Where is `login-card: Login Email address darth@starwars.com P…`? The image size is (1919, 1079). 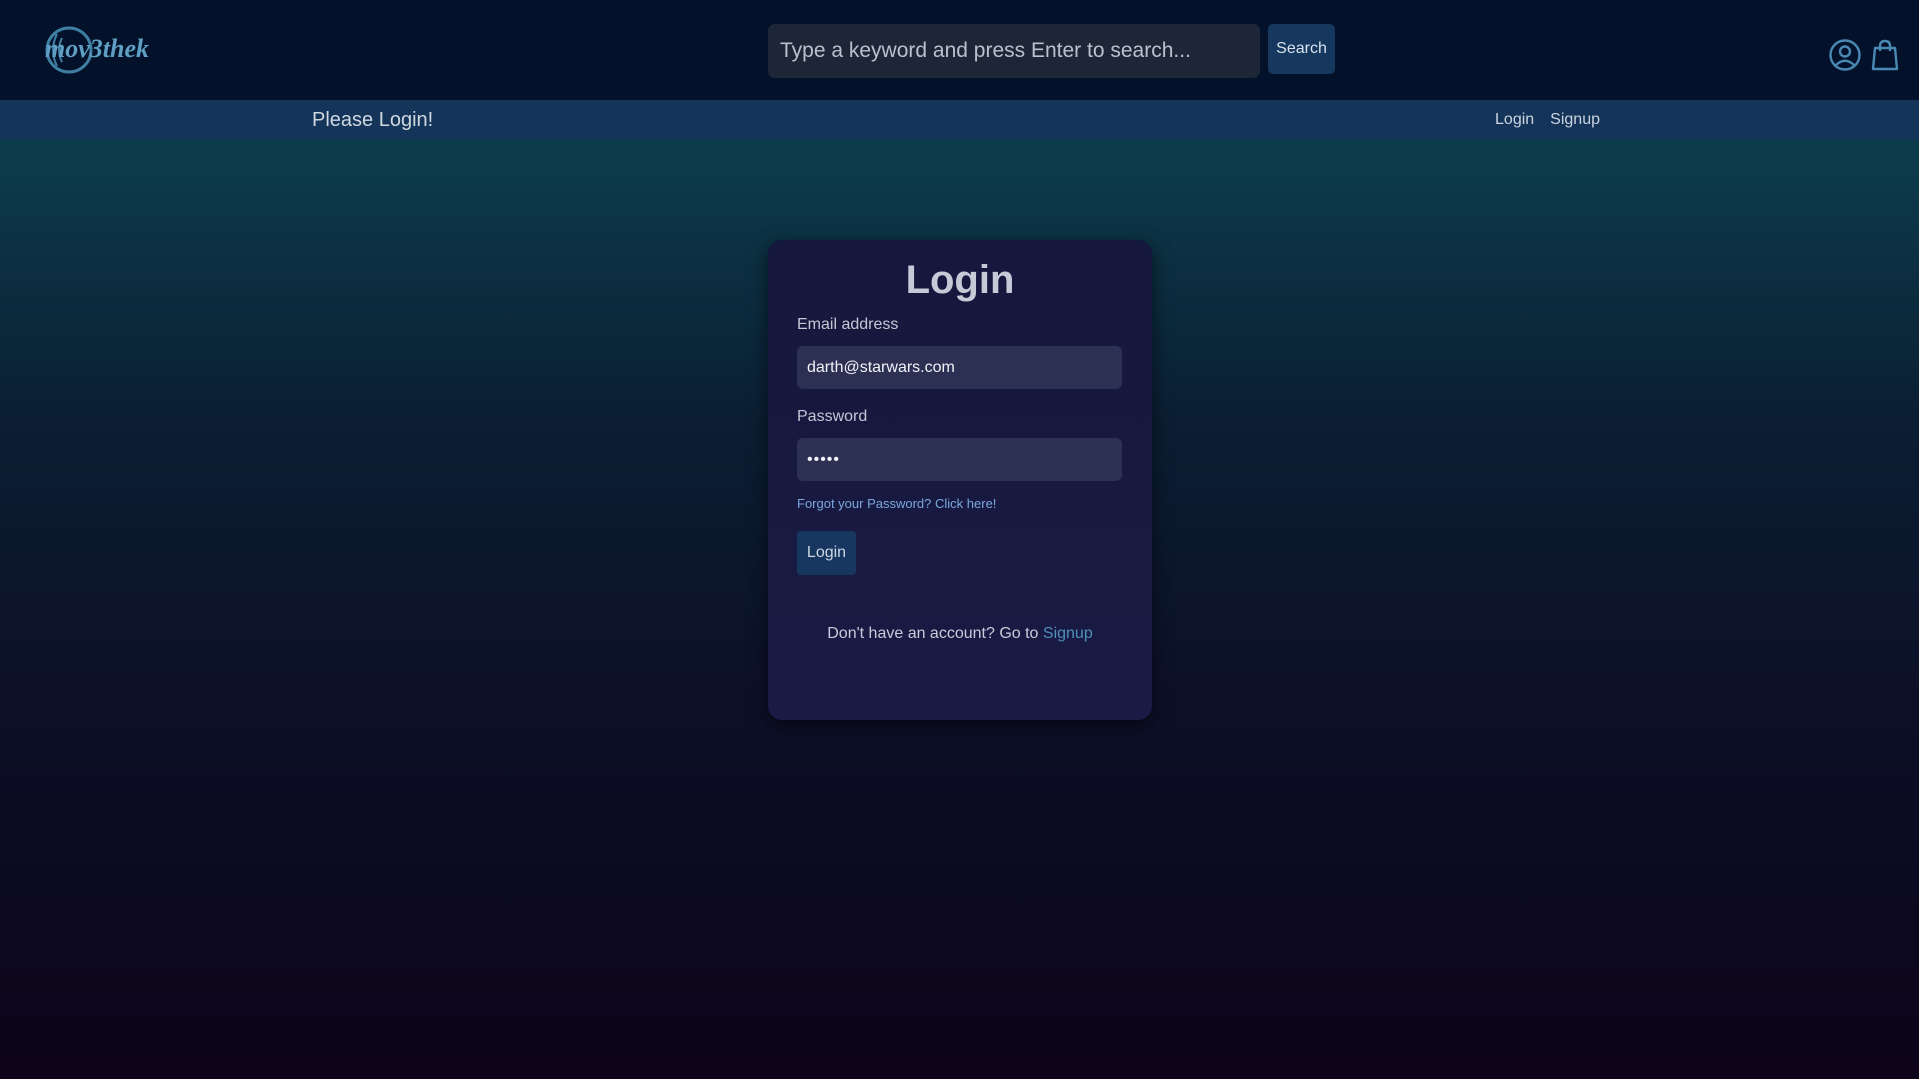 login-card: Login Email address darth@starwars.com P… is located at coordinates (960, 480).